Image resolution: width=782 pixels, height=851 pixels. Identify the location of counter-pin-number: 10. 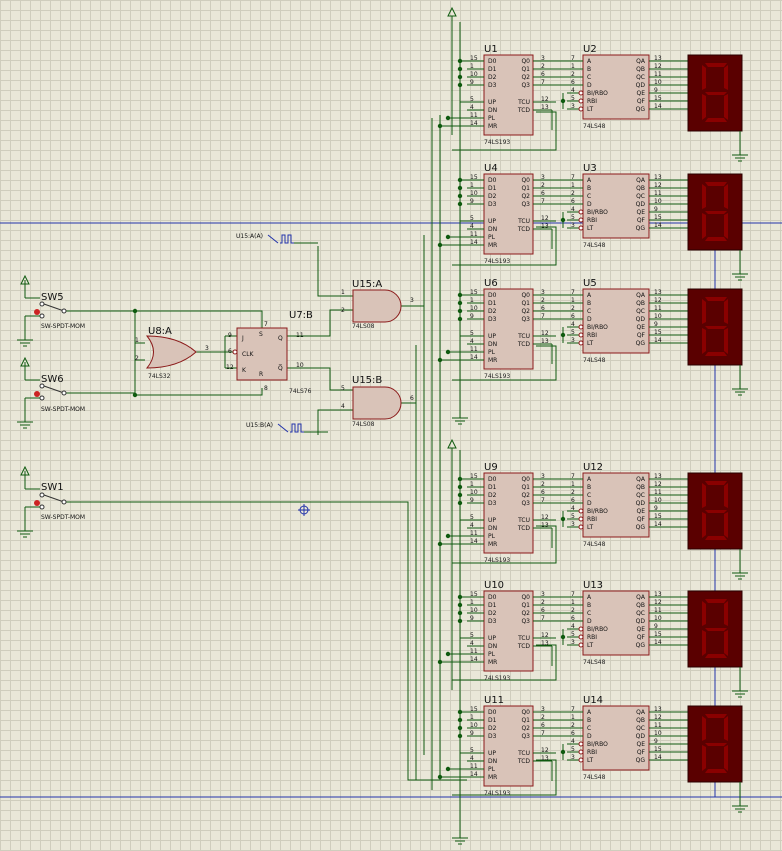
(474, 193).